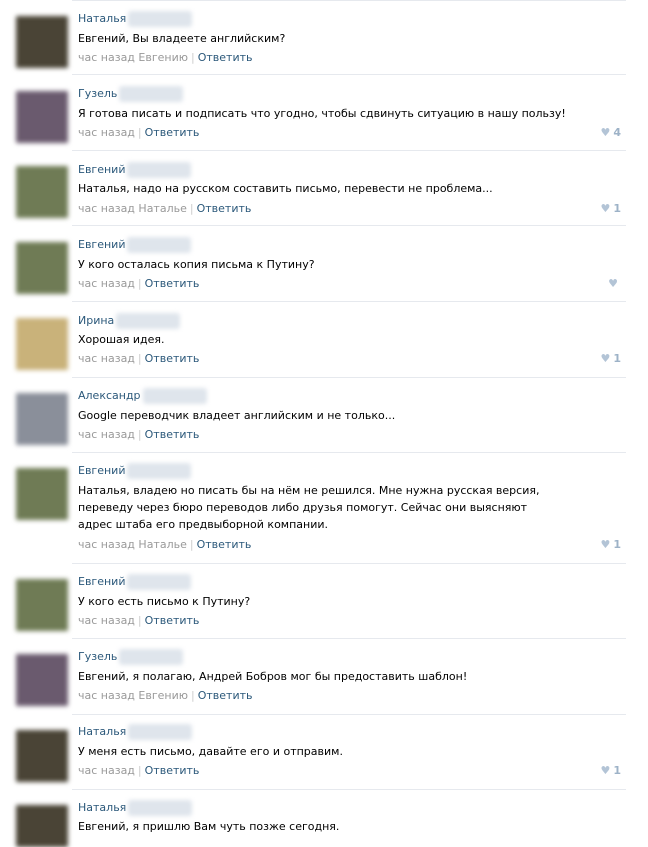 This screenshot has width=648, height=847. I want to click on comment-text: Евгений, Вы владеете английским?, so click(182, 38).